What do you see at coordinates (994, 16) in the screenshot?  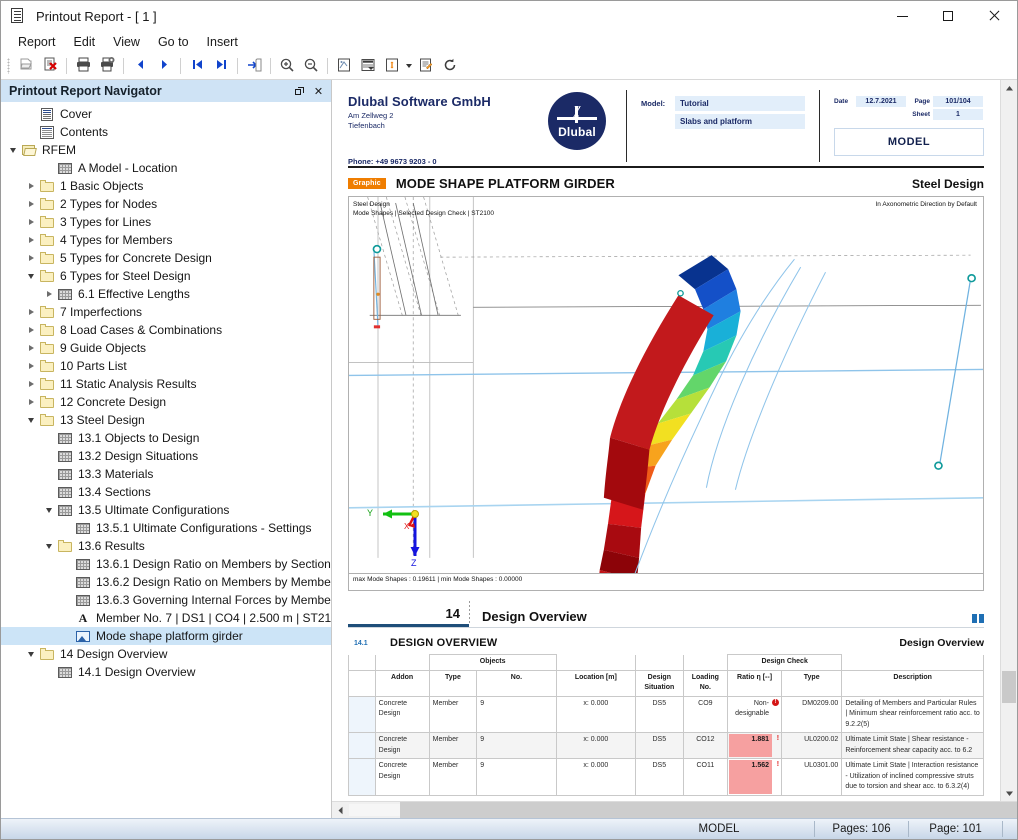 I see `close-button` at bounding box center [994, 16].